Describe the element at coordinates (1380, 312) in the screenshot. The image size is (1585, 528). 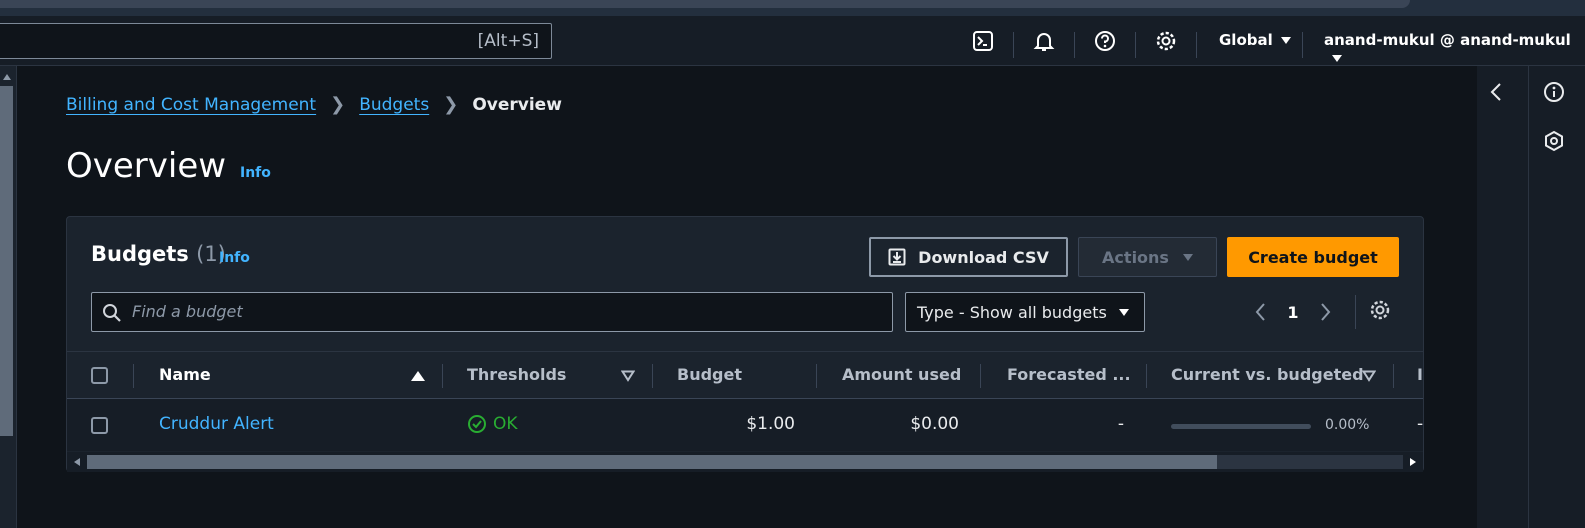
I see `table-preferences-gear-icon` at that location.